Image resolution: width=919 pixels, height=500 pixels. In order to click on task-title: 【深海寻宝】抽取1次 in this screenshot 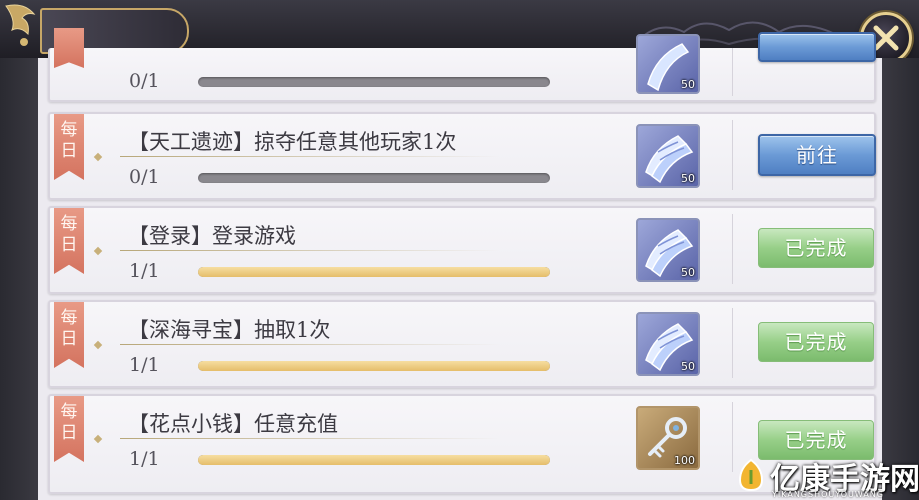, I will do `click(229, 330)`.